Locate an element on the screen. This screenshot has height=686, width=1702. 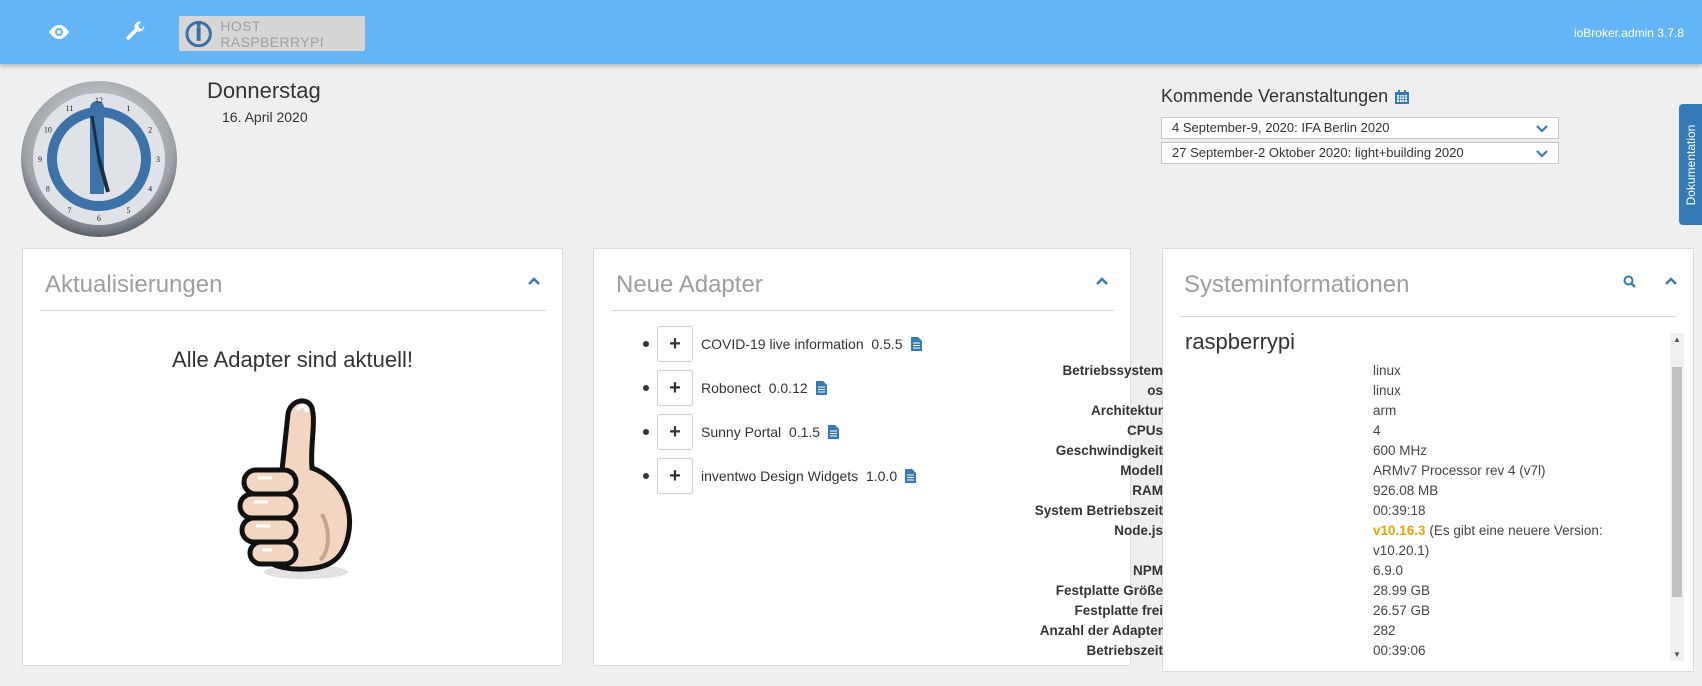
info-value: arm is located at coordinates (1385, 410).